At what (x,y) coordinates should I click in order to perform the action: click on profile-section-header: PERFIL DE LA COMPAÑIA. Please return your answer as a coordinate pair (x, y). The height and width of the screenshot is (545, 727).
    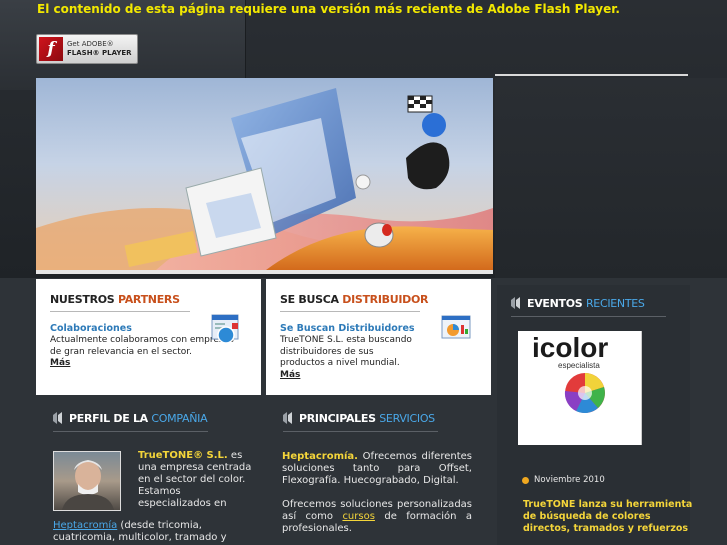
    Looking at the image, I should click on (130, 418).